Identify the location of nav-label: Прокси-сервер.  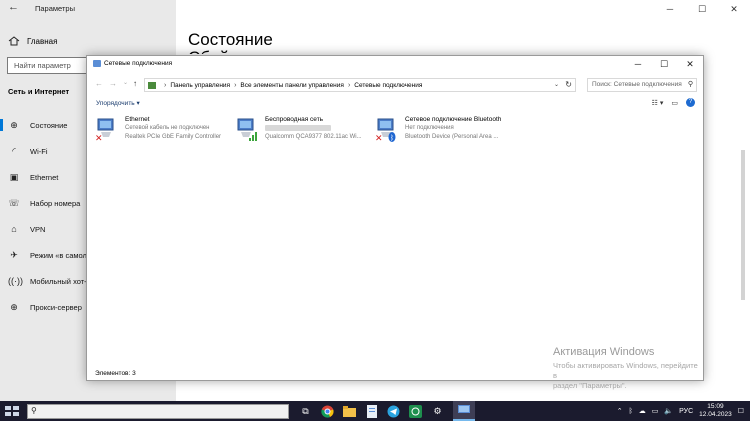
(56, 307).